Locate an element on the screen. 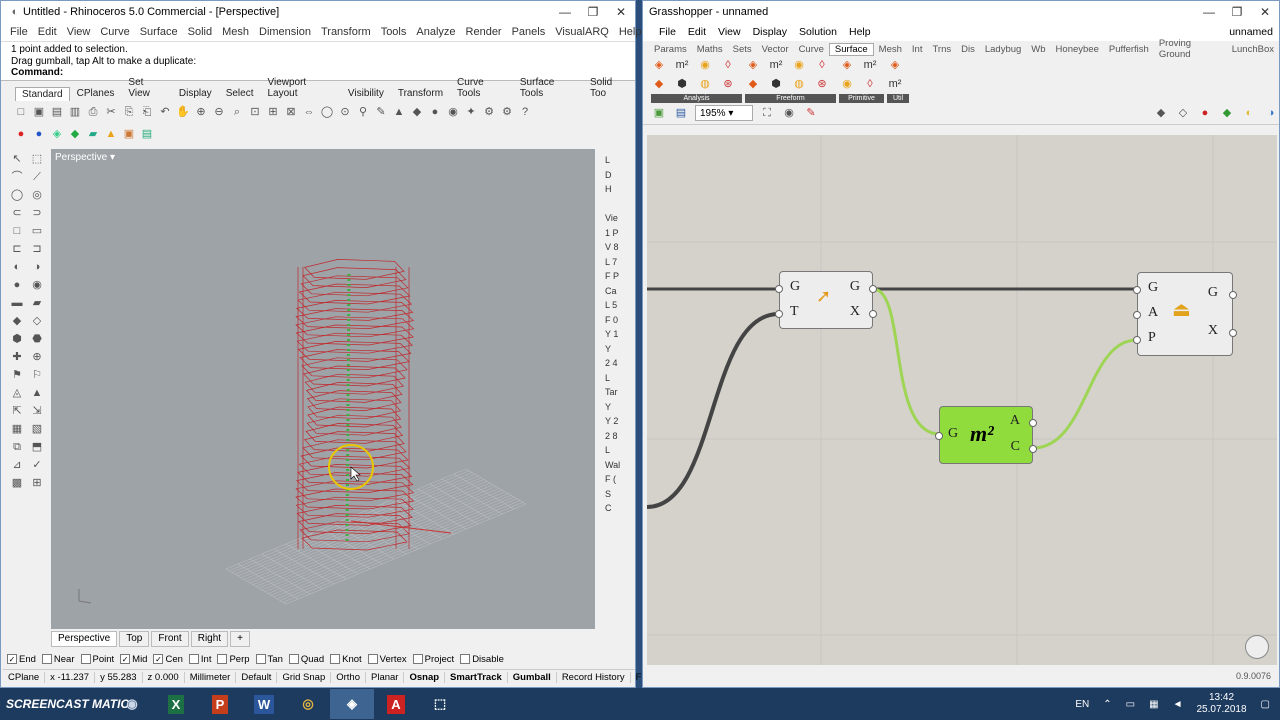 This screenshot has height=720, width=1280. panel-row: D is located at coordinates (617, 175).